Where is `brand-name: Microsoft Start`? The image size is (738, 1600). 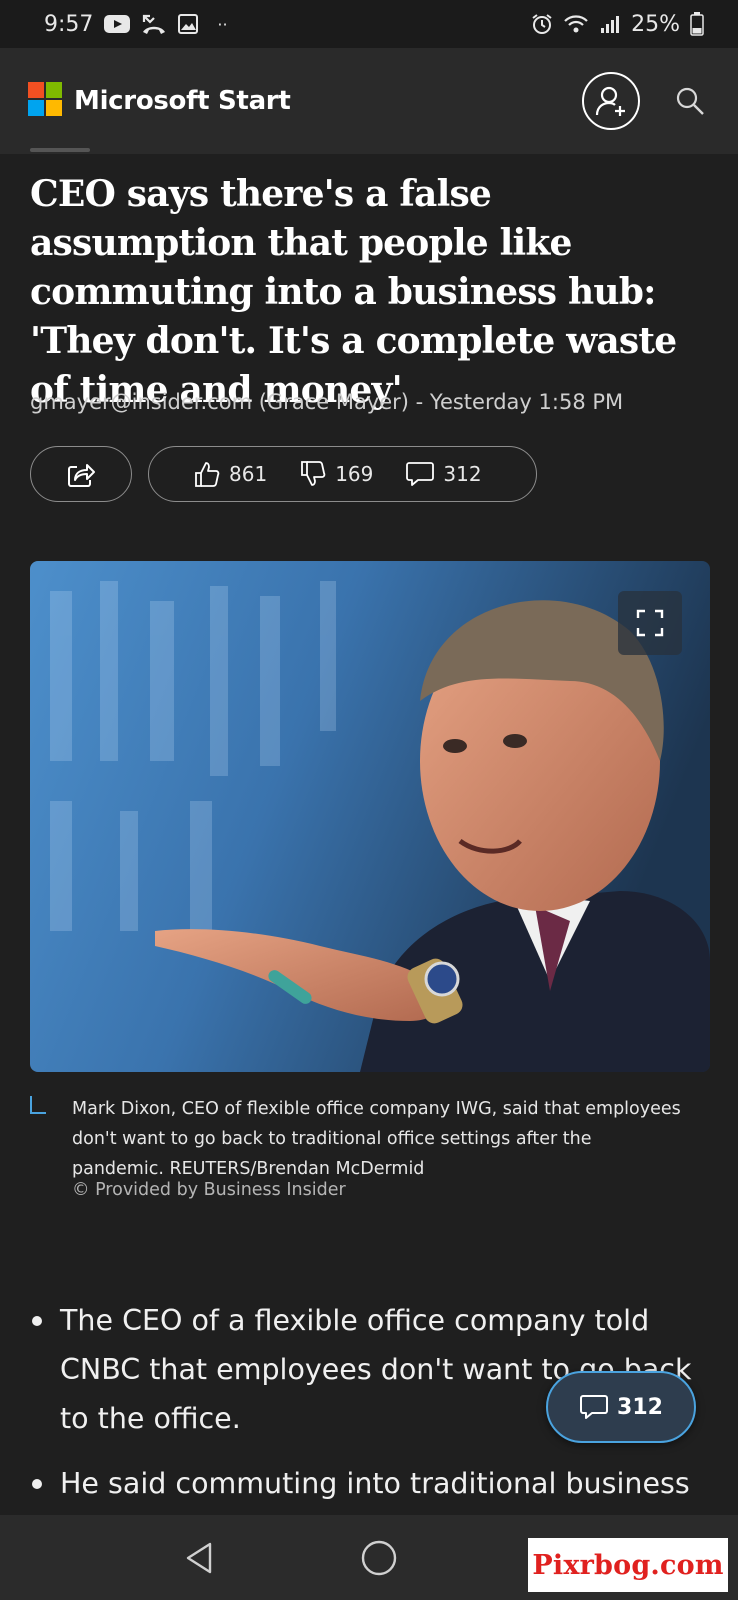
brand-name: Microsoft Start is located at coordinates (182, 101).